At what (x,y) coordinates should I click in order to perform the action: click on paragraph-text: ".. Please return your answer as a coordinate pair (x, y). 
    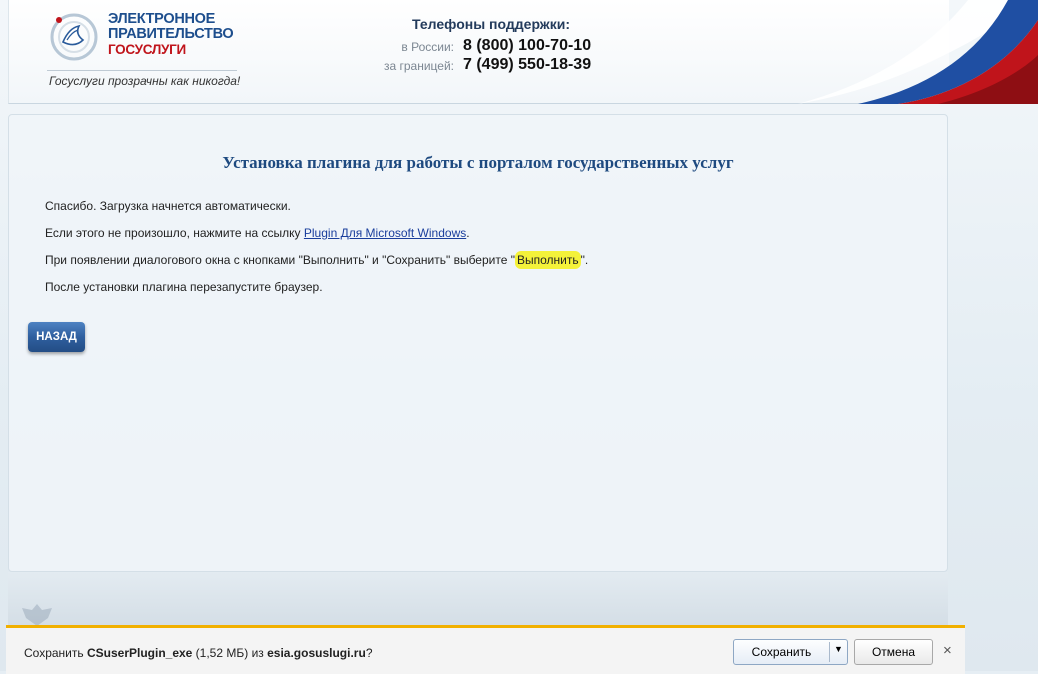
    Looking at the image, I should click on (584, 260).